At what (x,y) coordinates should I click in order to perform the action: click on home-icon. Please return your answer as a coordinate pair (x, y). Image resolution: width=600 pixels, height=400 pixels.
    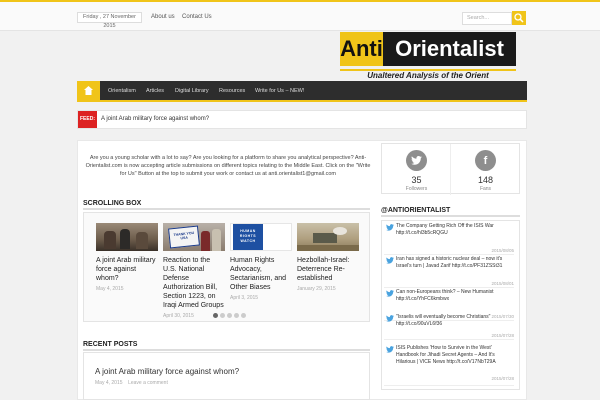
    Looking at the image, I should click on (88, 90).